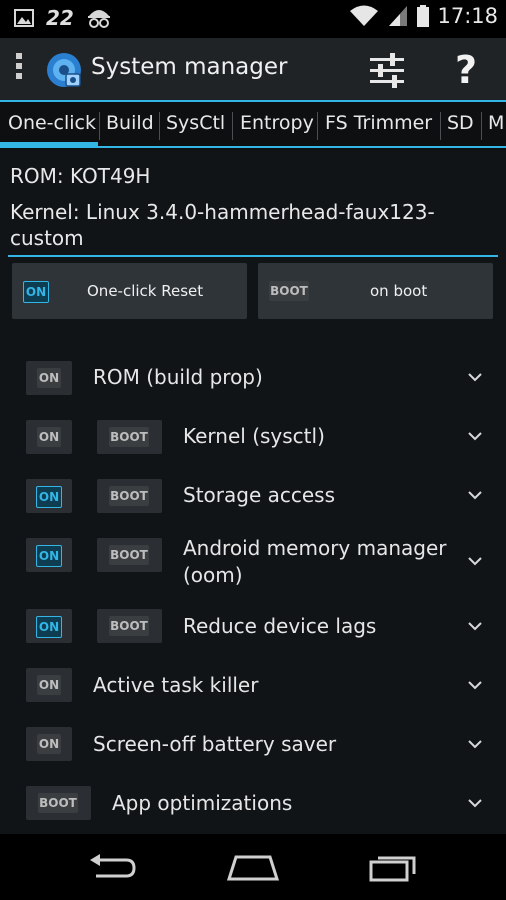 Image resolution: width=506 pixels, height=900 pixels. I want to click on row-label-lags: Reduce device lags, so click(279, 626).